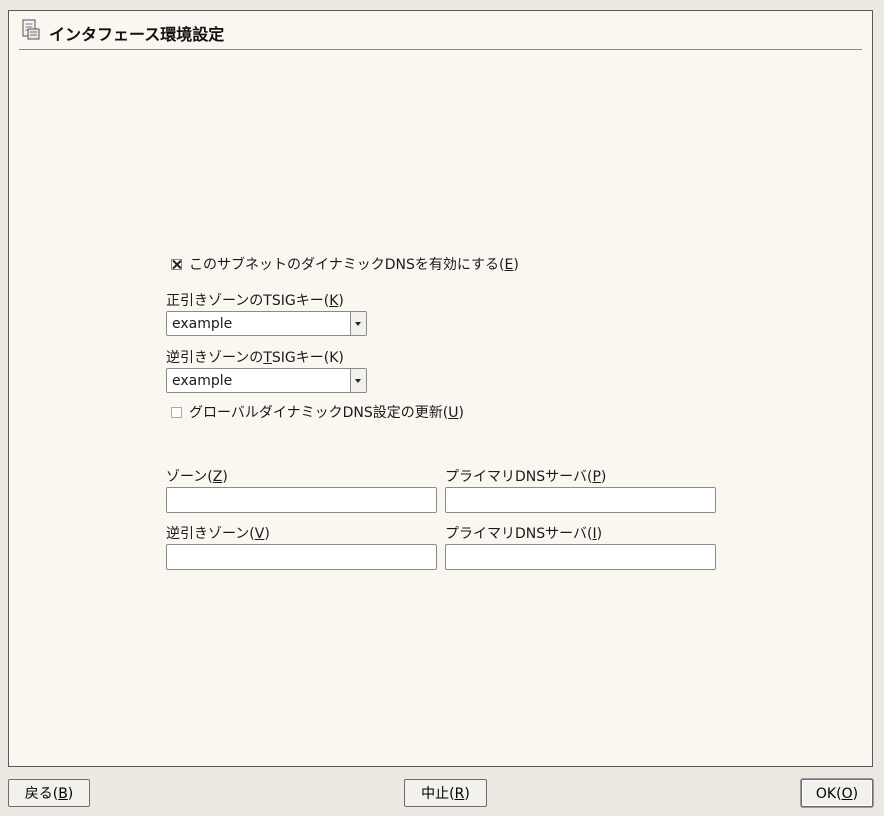 Image resolution: width=884 pixels, height=816 pixels. Describe the element at coordinates (301, 557) in the screenshot. I see `reverse-zone-input` at that location.